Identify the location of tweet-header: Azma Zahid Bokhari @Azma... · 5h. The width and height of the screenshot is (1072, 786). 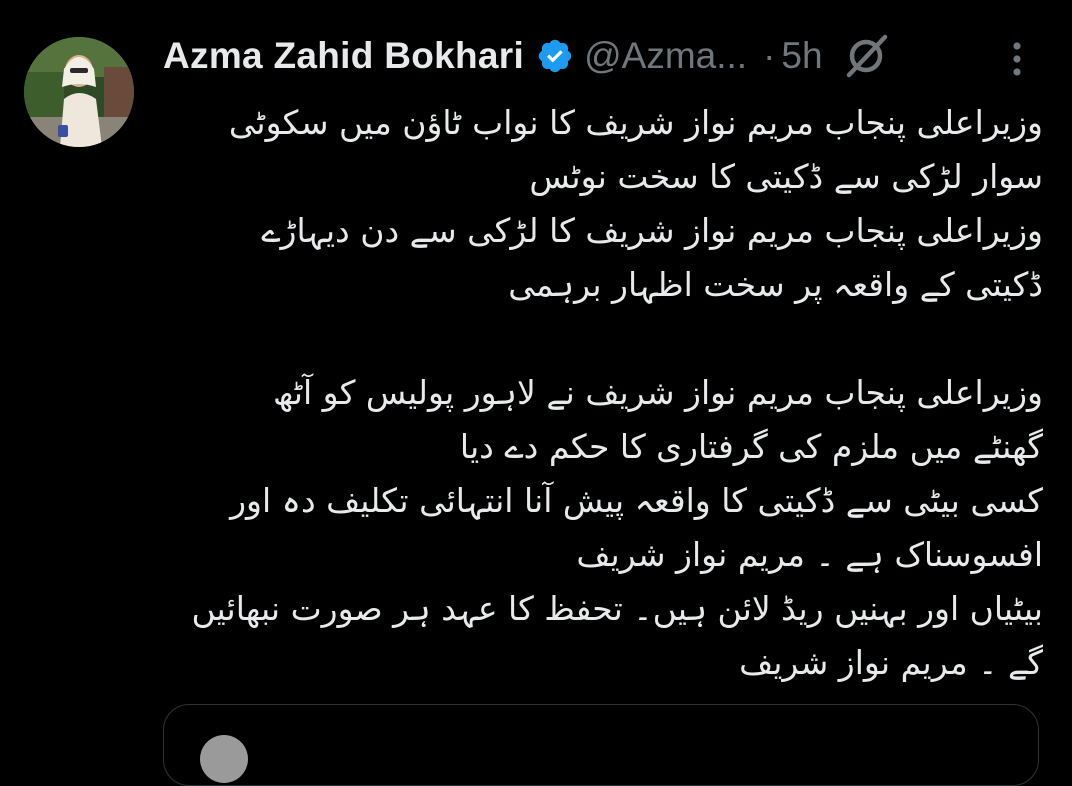
(607, 56).